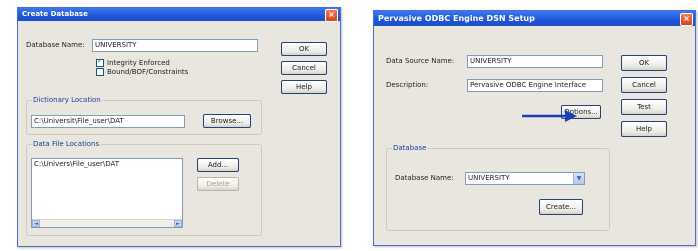 The width and height of the screenshot is (698, 251). Describe the element at coordinates (67, 100) in the screenshot. I see `dictionary-location-label: Dictionary Location` at that location.